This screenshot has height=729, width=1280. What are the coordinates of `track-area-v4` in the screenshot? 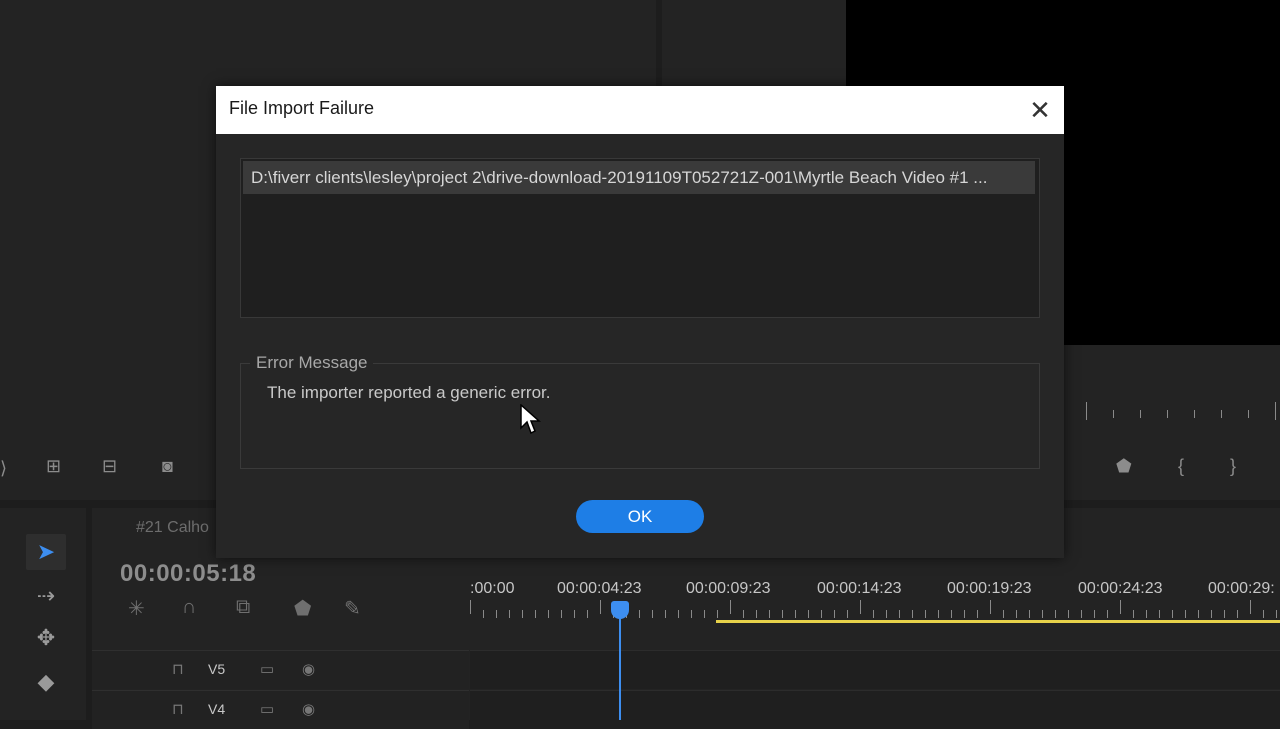 It's located at (875, 709).